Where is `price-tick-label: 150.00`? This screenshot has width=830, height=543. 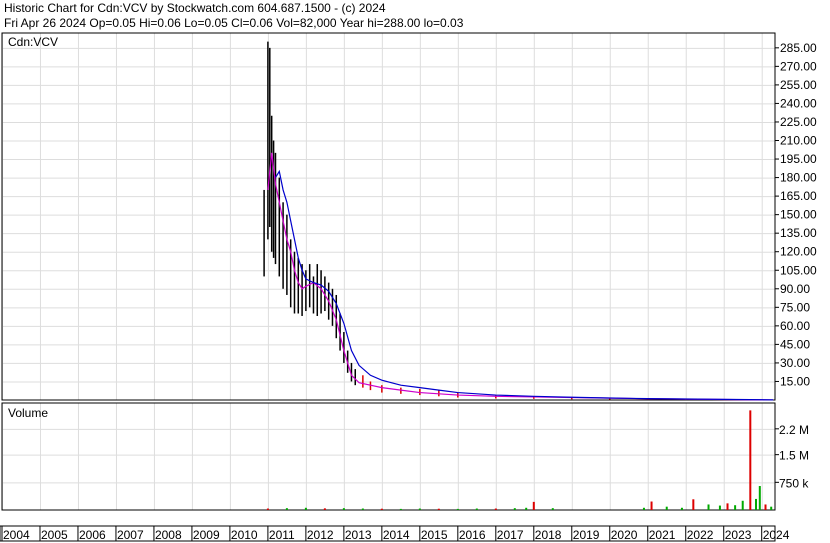 price-tick-label: 150.00 is located at coordinates (798, 215).